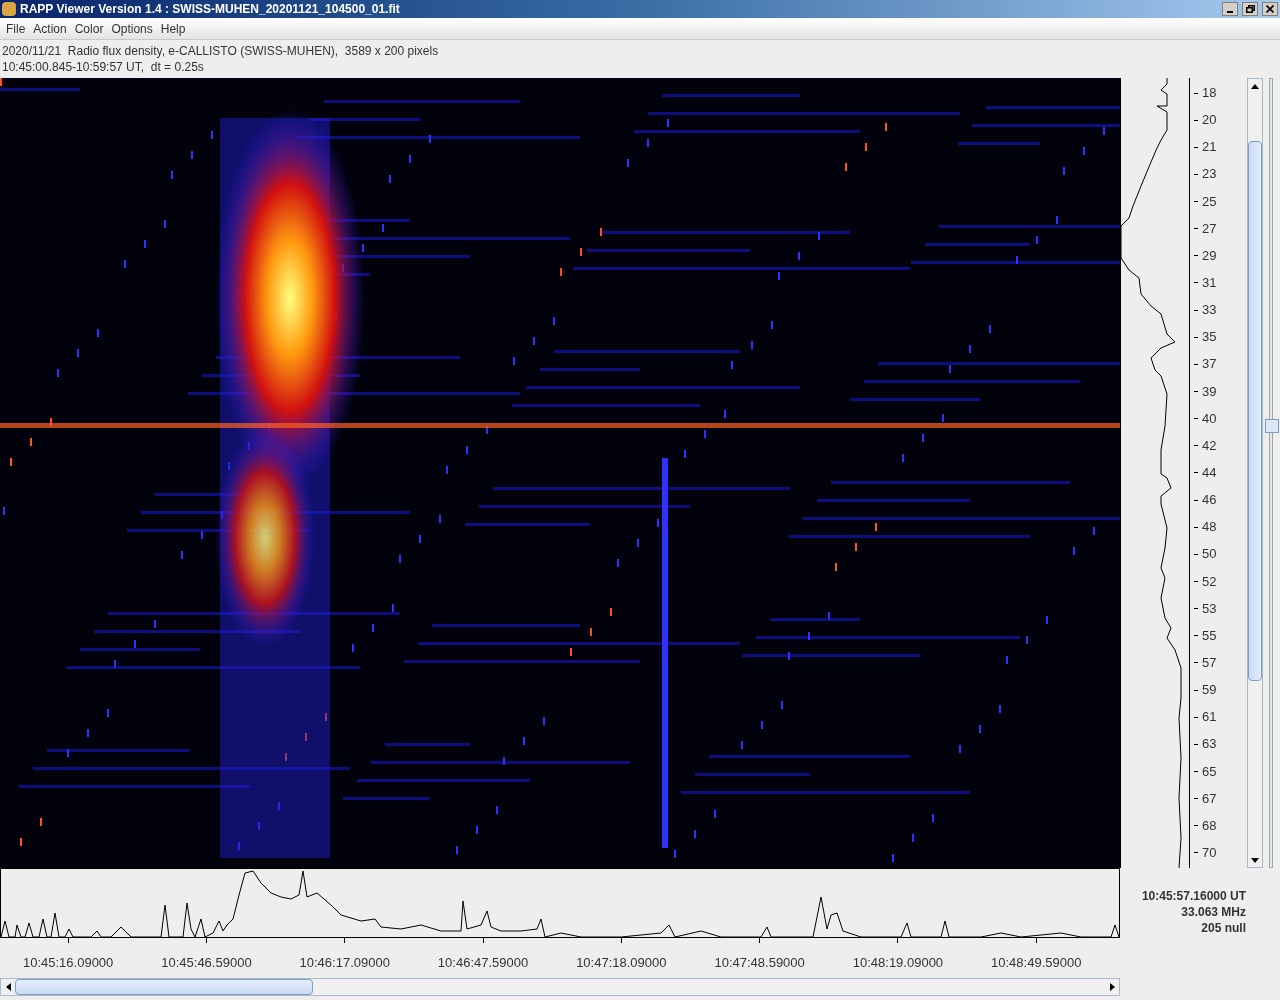 This screenshot has width=1280, height=1000. Describe the element at coordinates (1209, 662) in the screenshot. I see `frequency-label: 57` at that location.